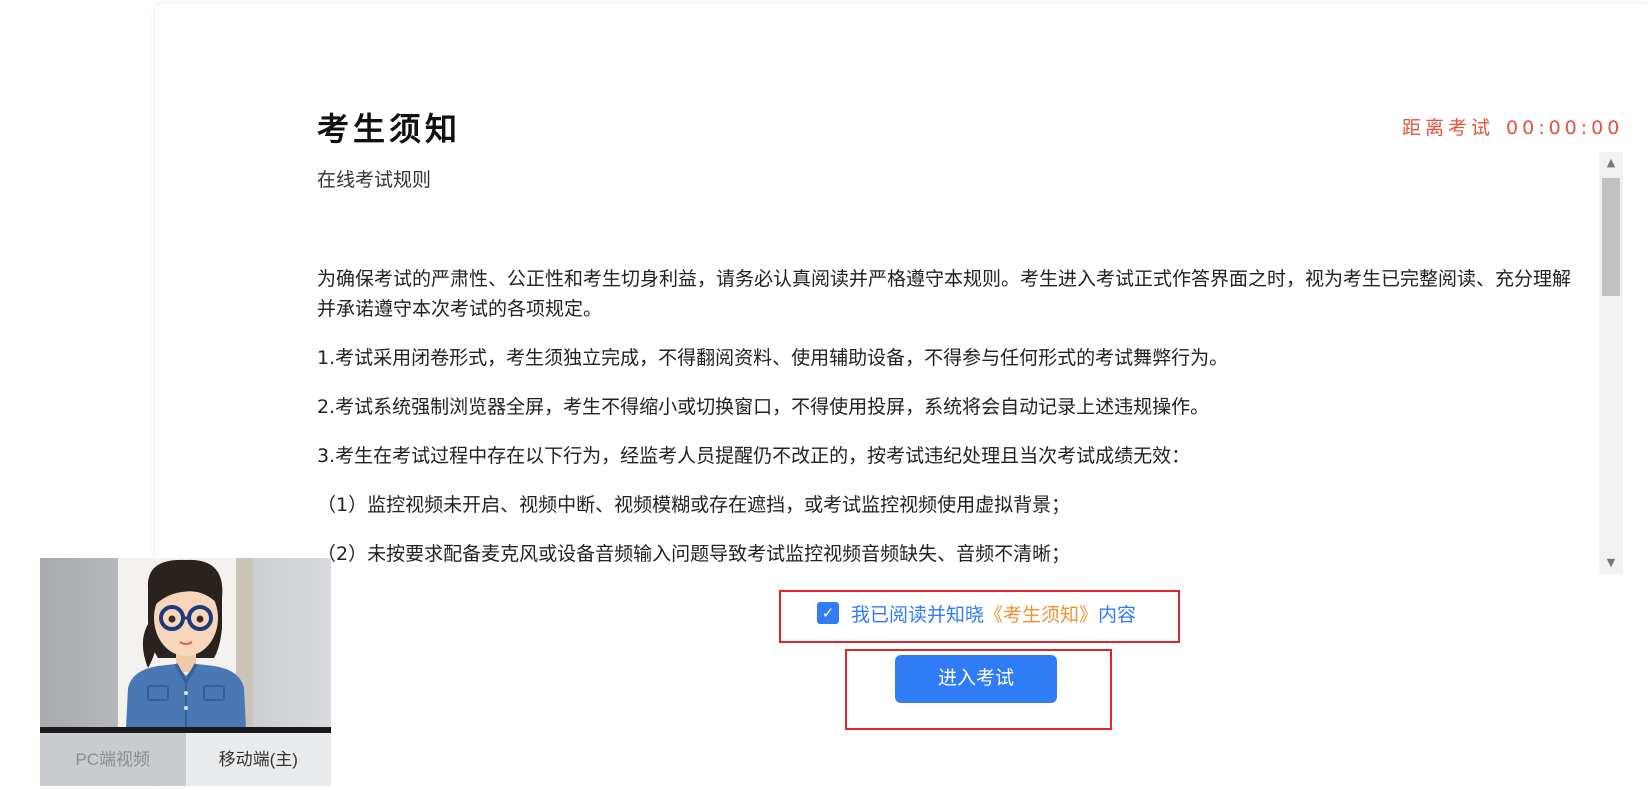  I want to click on proctor-video-panel: PC端视频 移动端(主), so click(185, 672).